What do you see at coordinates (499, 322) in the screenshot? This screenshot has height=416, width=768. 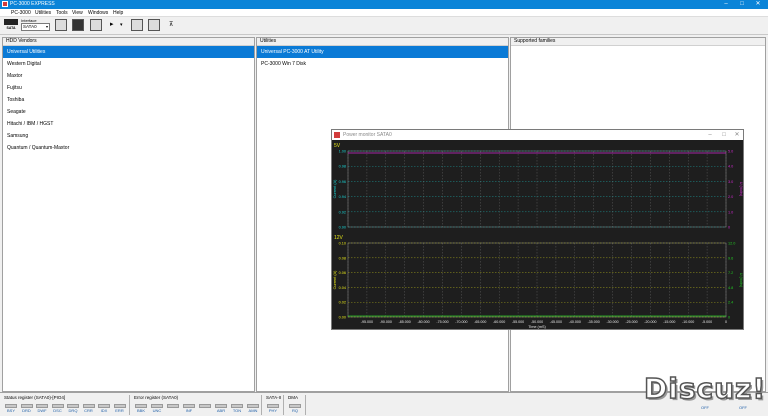 I see `x-tick-label: -60.000` at bounding box center [499, 322].